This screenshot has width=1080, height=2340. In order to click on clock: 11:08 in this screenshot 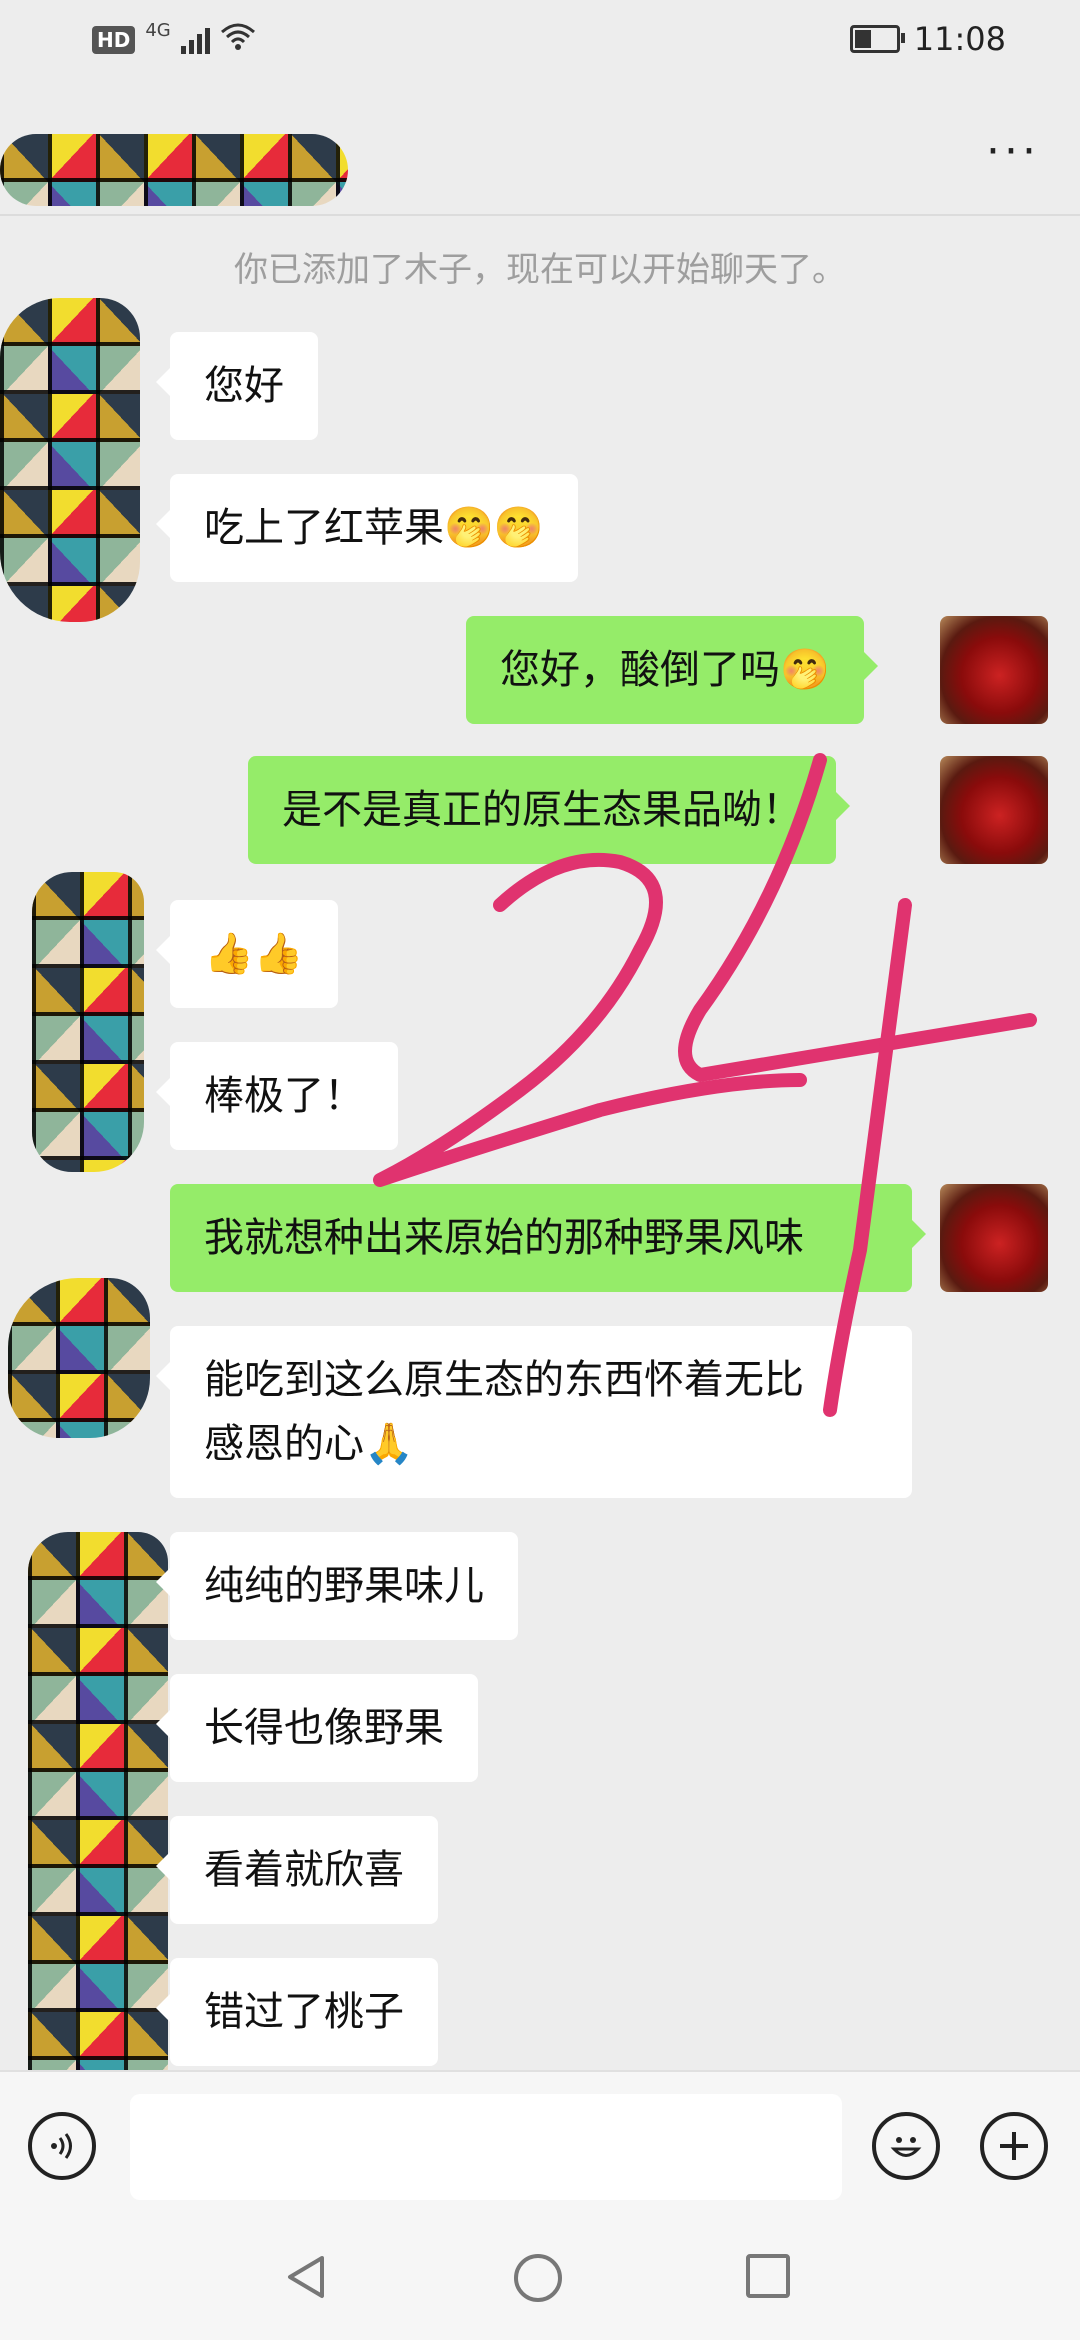, I will do `click(959, 39)`.